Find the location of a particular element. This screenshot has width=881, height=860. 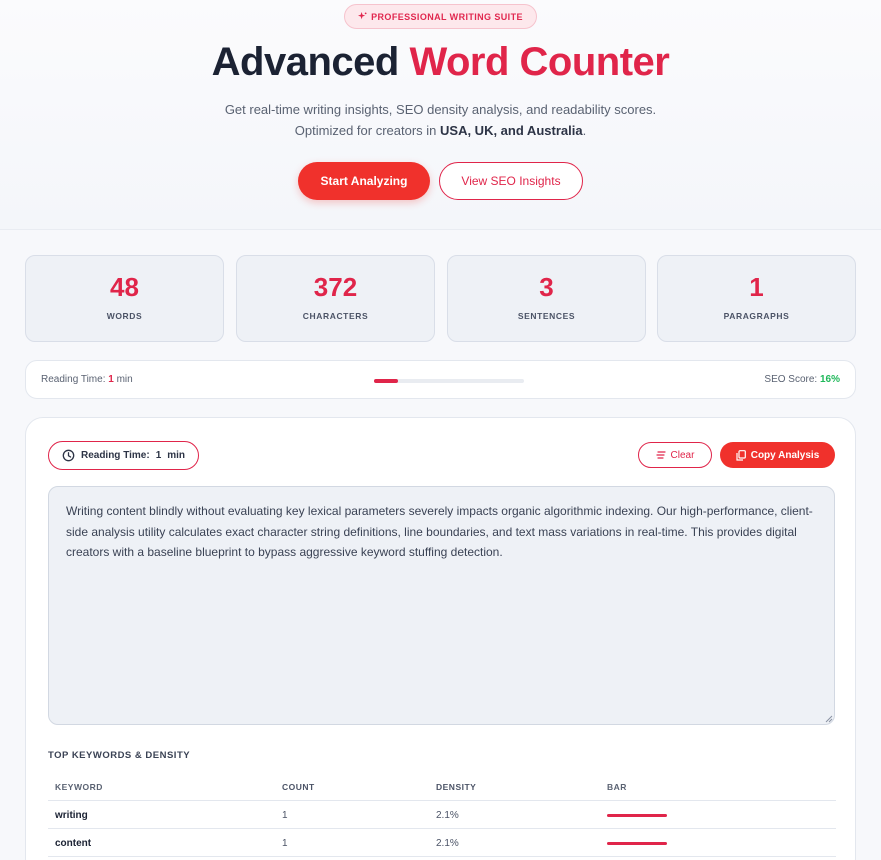

seo-progress-fill is located at coordinates (386, 381).